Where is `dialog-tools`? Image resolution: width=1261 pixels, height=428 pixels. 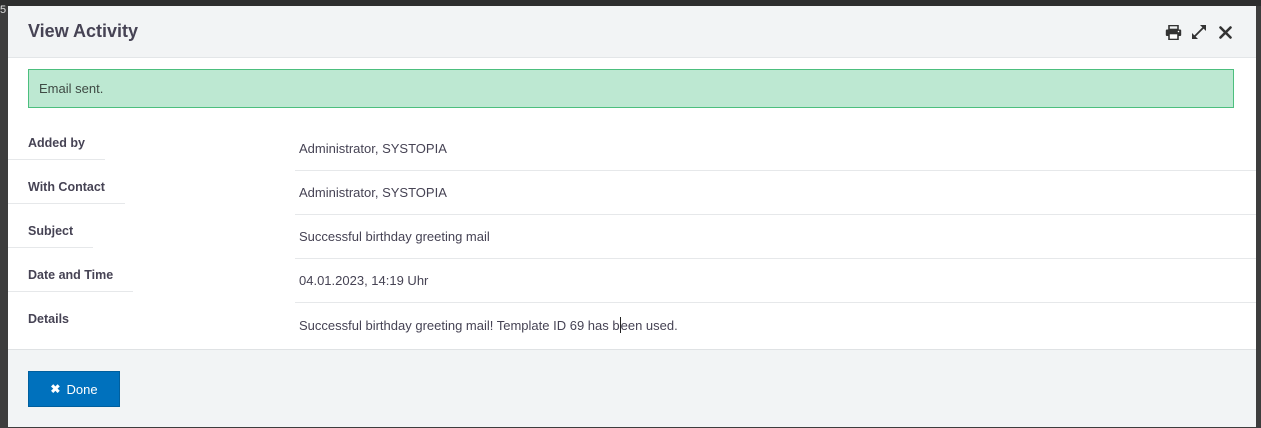
dialog-tools is located at coordinates (1199, 32).